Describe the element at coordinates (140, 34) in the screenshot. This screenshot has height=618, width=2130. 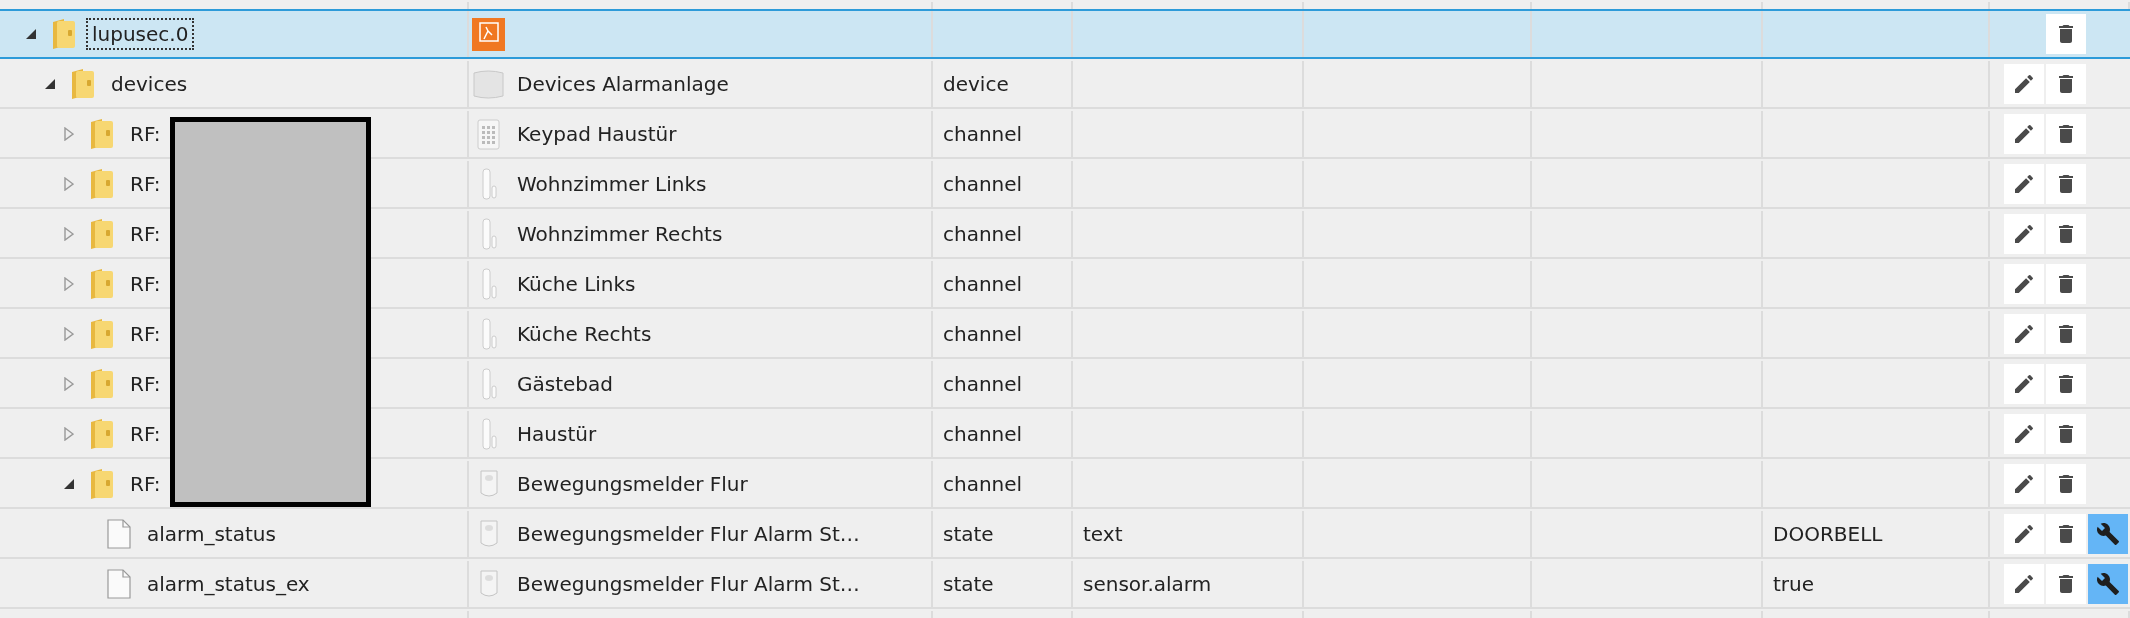
I see `object-id: lupusec.0` at that location.